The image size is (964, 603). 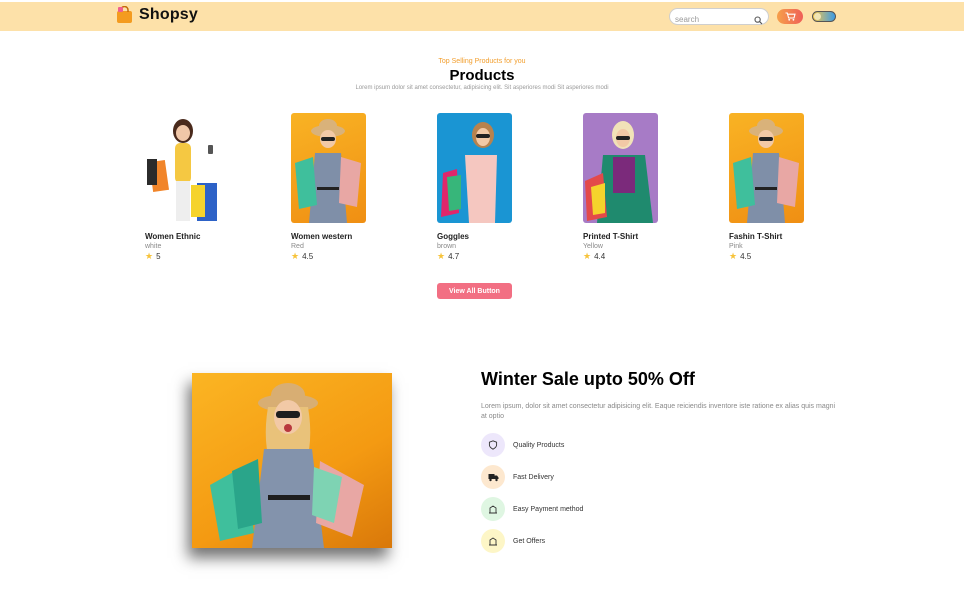 I want to click on search-input, so click(x=710, y=19).